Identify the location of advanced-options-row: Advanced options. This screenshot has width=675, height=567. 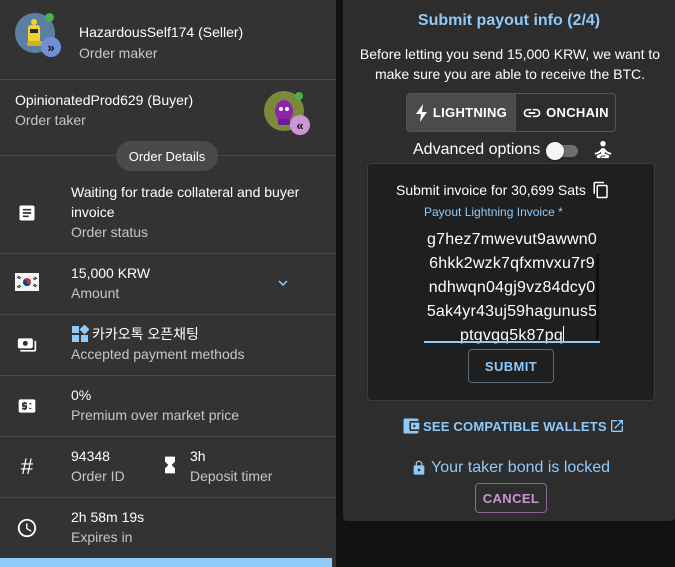
(513, 150).